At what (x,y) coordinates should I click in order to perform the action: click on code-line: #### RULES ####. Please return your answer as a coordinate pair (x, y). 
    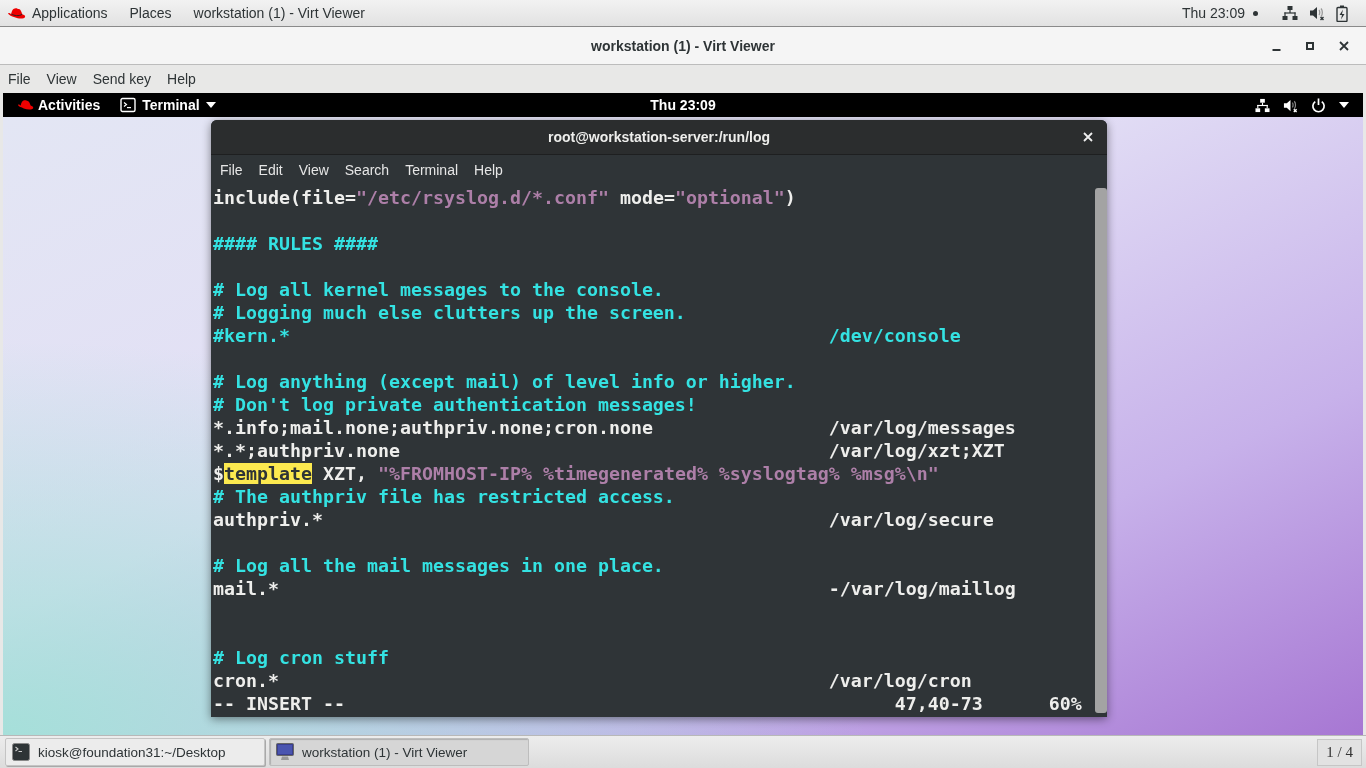
    Looking at the image, I should click on (295, 243).